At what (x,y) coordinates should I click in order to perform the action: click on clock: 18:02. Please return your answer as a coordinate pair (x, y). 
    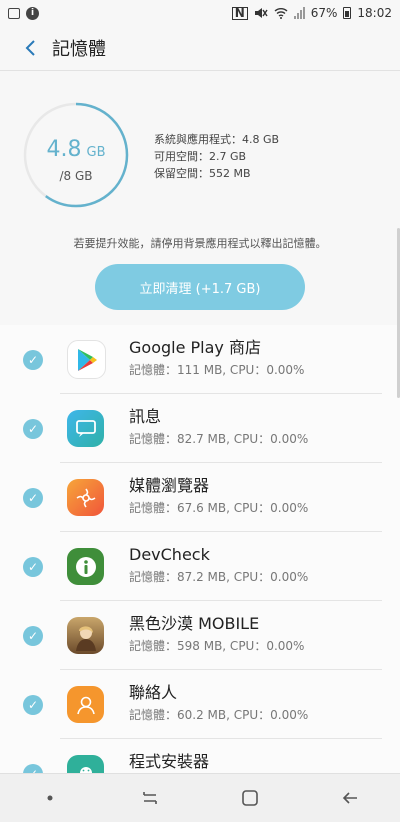
    Looking at the image, I should click on (374, 13).